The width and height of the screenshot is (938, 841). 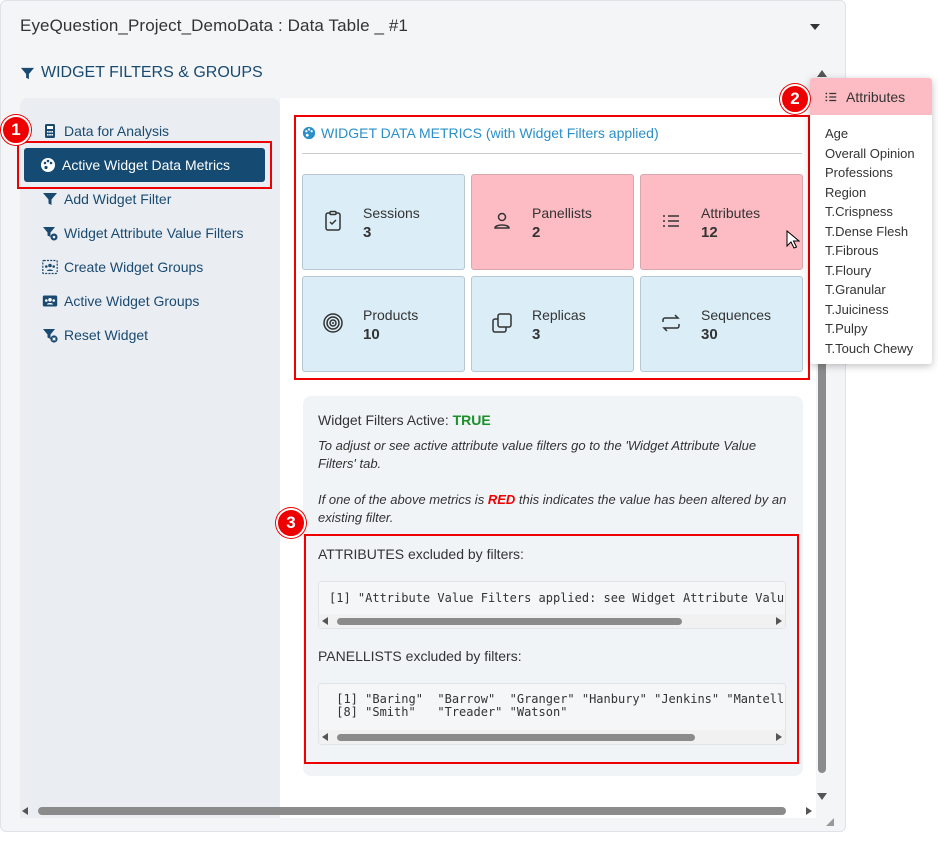 What do you see at coordinates (50, 301) in the screenshot?
I see `id-card-icon` at bounding box center [50, 301].